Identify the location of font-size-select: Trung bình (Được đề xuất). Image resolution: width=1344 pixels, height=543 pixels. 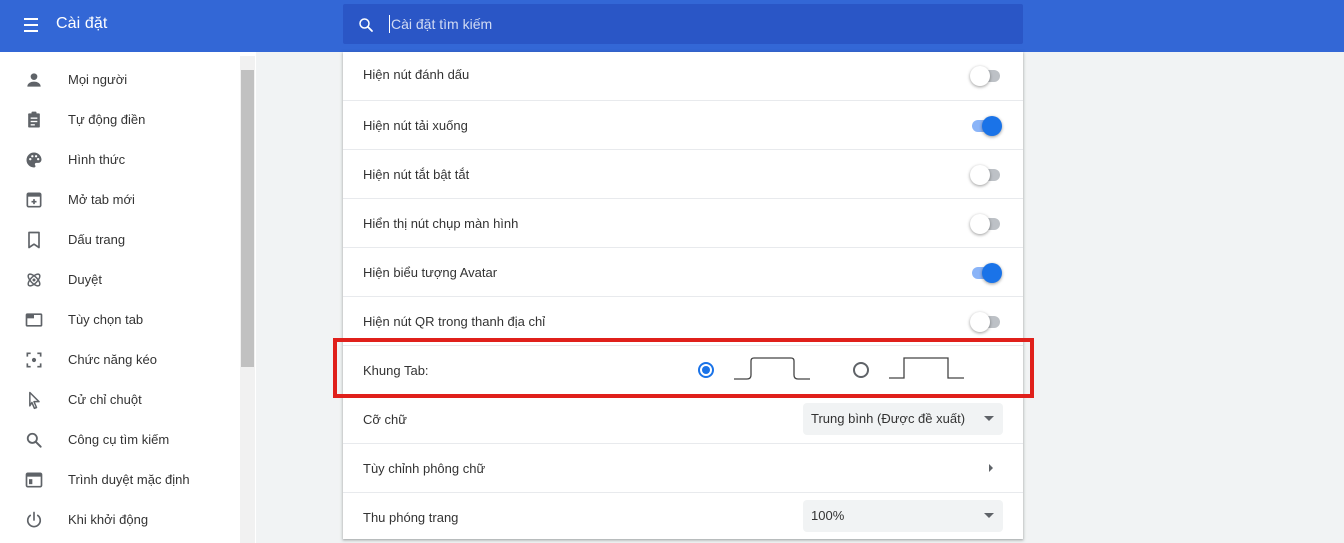
(903, 419).